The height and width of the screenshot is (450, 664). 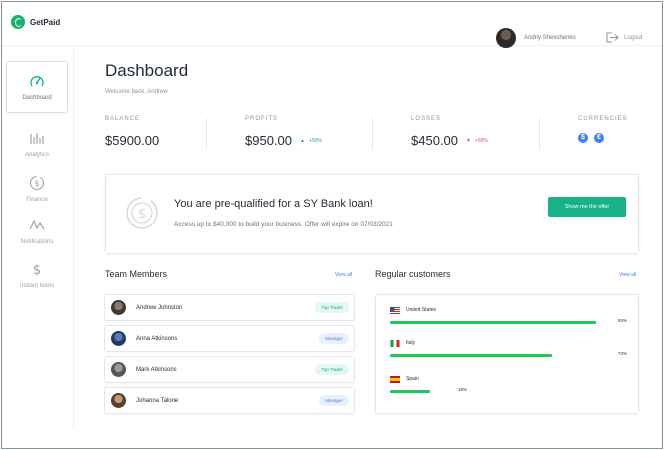 What do you see at coordinates (583, 138) in the screenshot?
I see `dollar-currency-button: $` at bounding box center [583, 138].